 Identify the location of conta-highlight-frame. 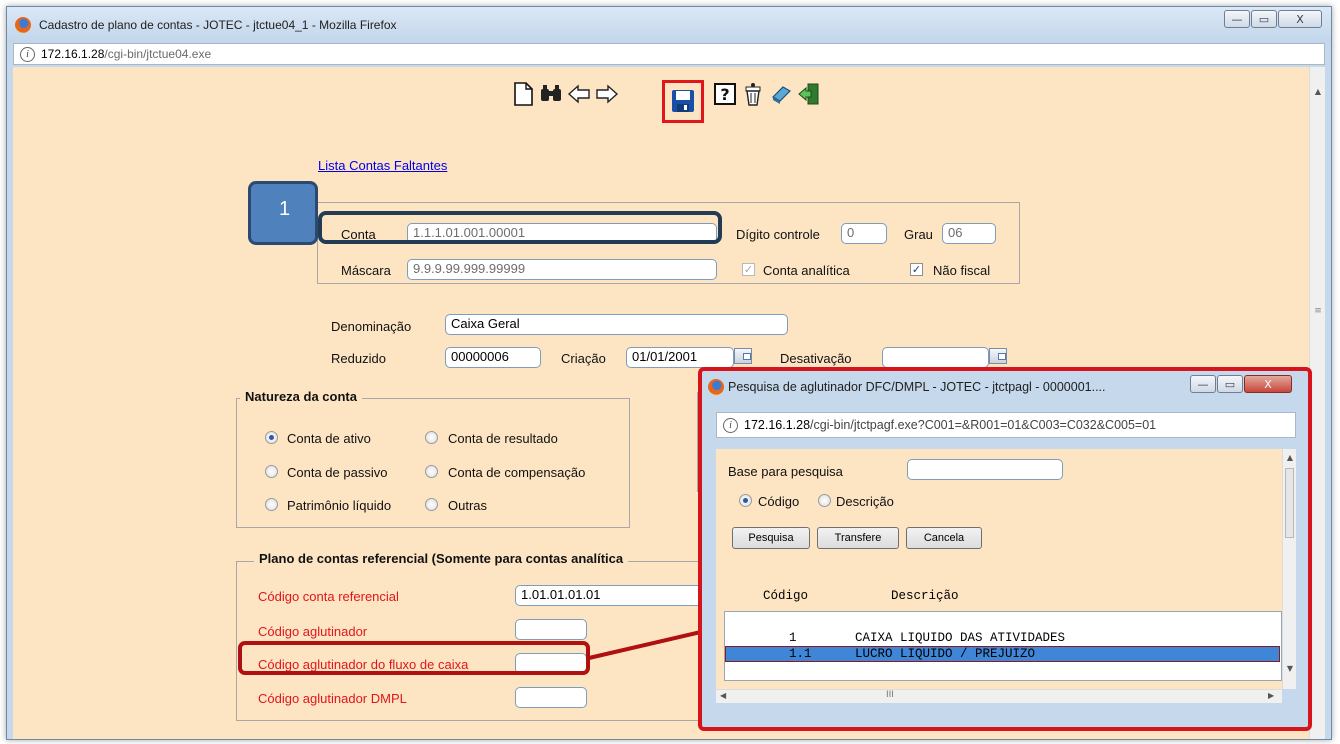
(520, 227).